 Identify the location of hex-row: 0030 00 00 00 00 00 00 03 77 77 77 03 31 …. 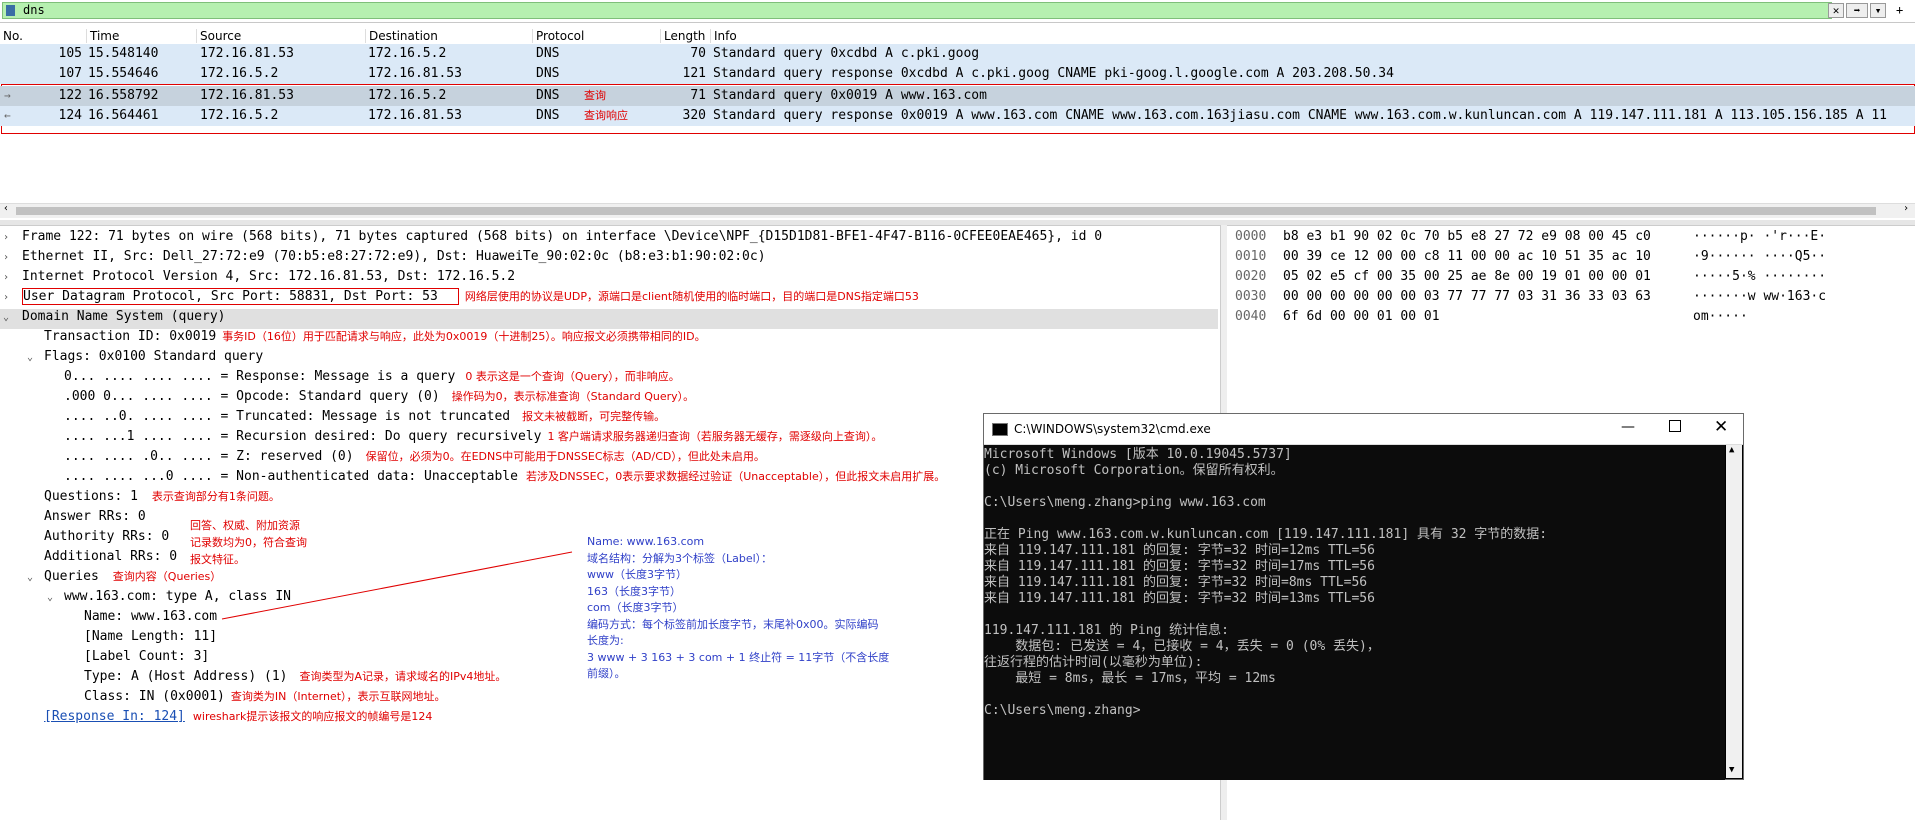
(1530, 297).